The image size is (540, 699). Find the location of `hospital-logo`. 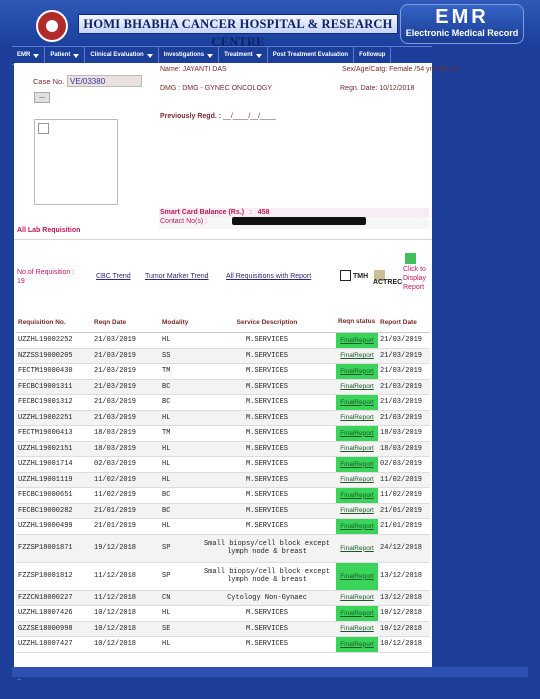

hospital-logo is located at coordinates (52, 26).